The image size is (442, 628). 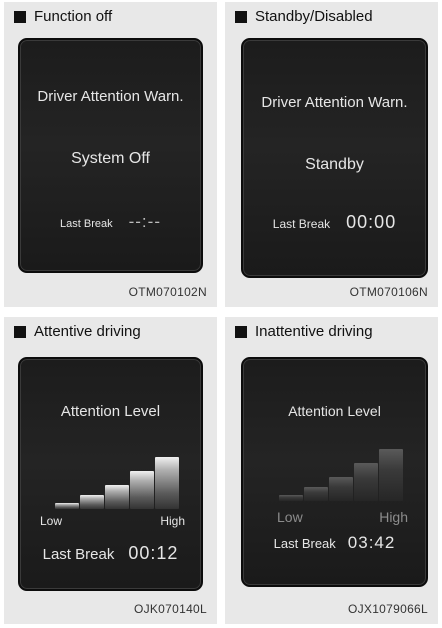 What do you see at coordinates (167, 292) in the screenshot?
I see `figure-code: OTM070102N` at bounding box center [167, 292].